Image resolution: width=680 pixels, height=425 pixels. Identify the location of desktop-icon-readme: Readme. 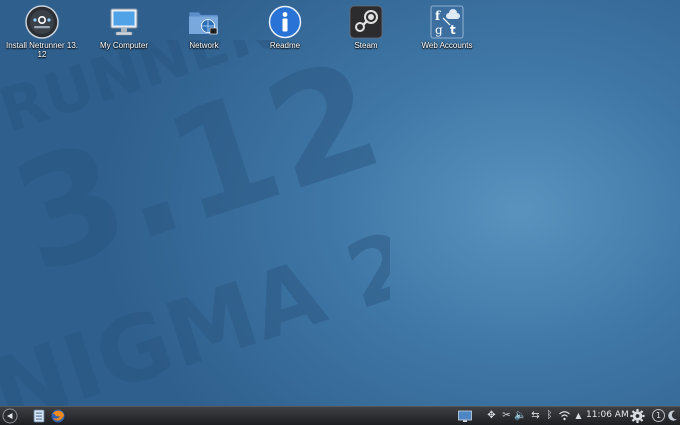
(285, 27).